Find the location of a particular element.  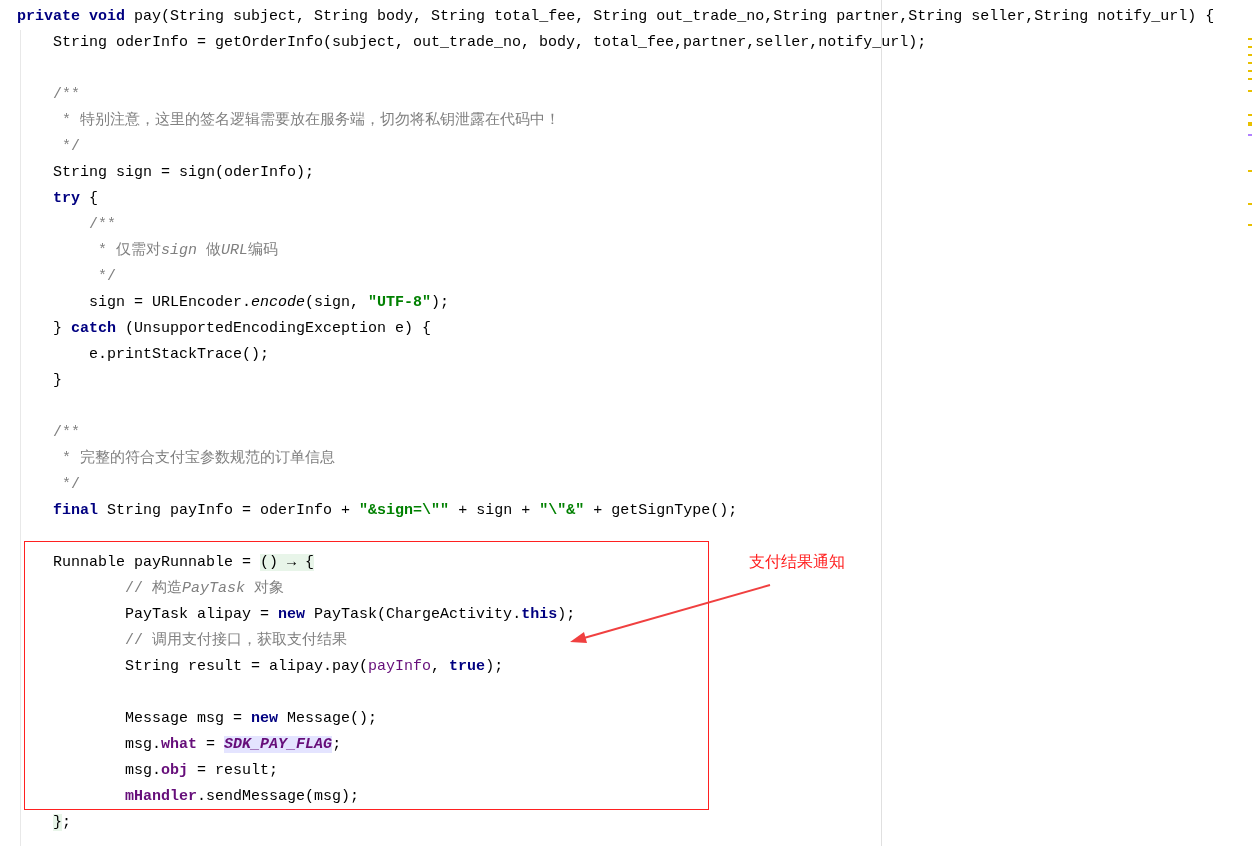

code-line: }; is located at coordinates (62, 823).